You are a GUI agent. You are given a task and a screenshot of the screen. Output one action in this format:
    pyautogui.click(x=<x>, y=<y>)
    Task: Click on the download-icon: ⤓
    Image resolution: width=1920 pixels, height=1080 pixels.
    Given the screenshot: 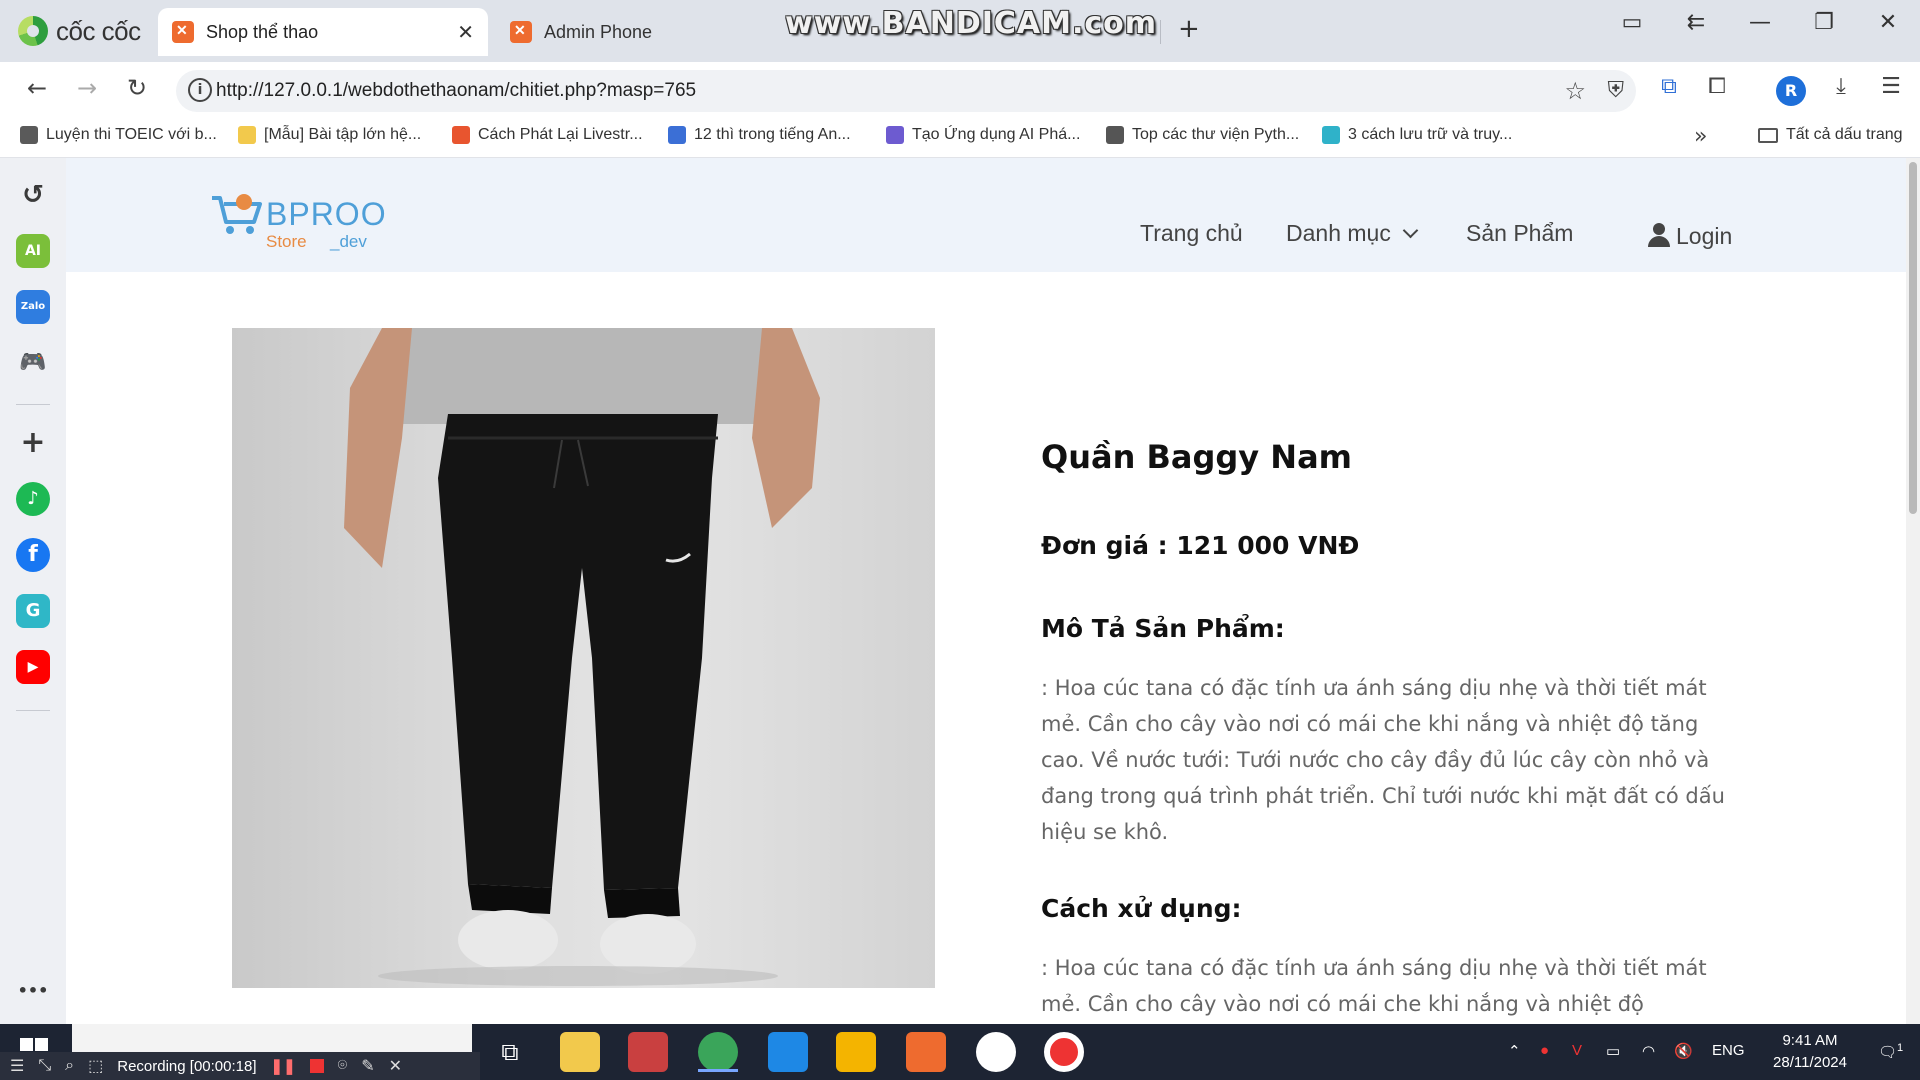 What is the action you would take?
    pyautogui.click(x=1841, y=86)
    